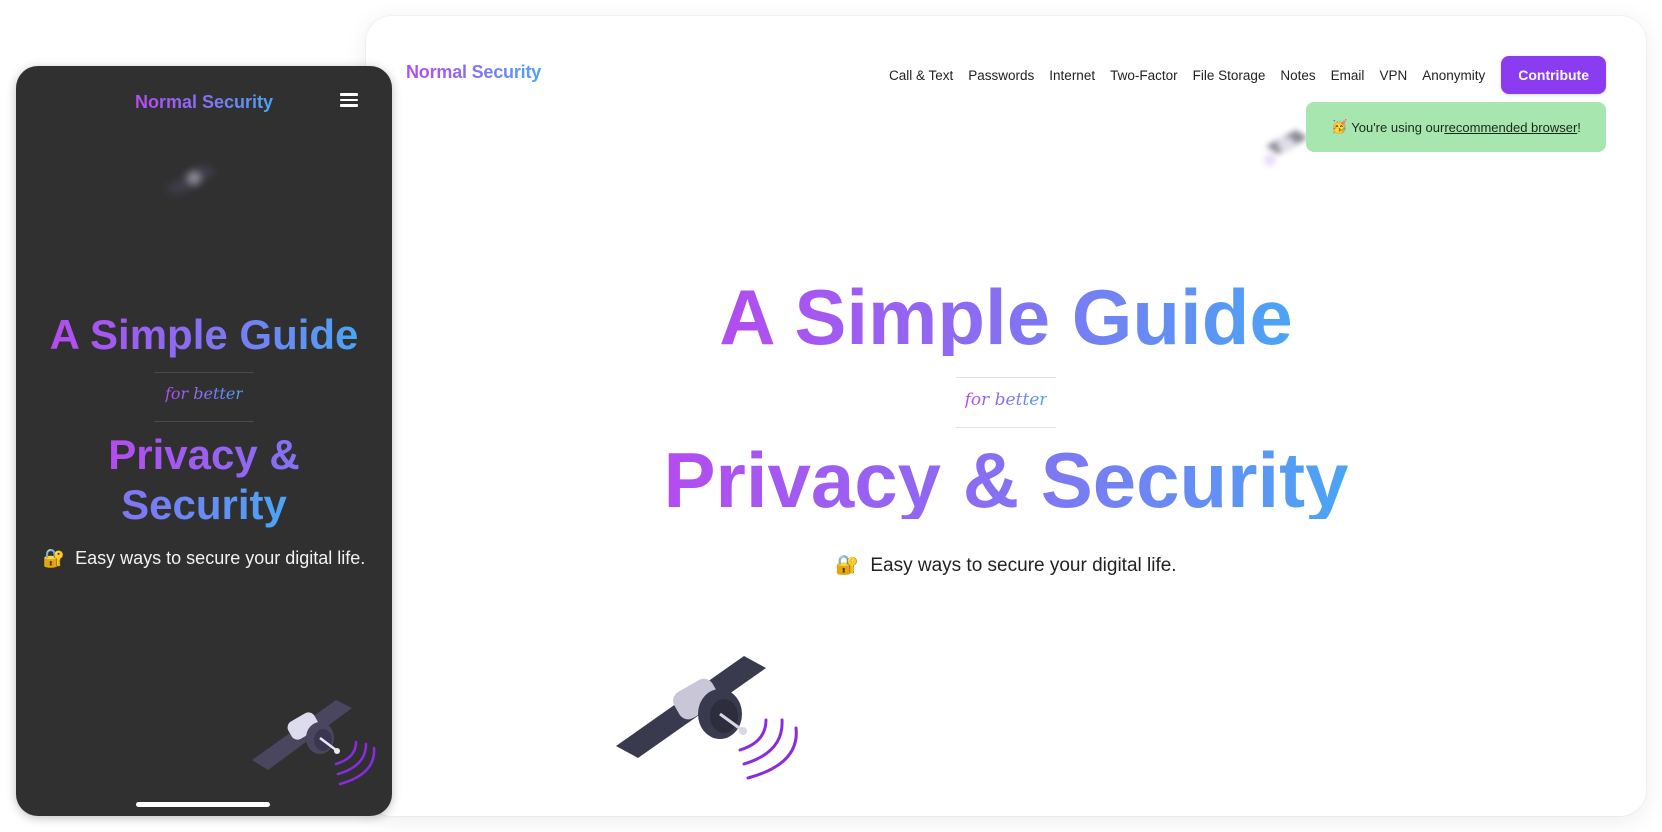  What do you see at coordinates (1348, 75) in the screenshot?
I see `nav-link-email: Email` at bounding box center [1348, 75].